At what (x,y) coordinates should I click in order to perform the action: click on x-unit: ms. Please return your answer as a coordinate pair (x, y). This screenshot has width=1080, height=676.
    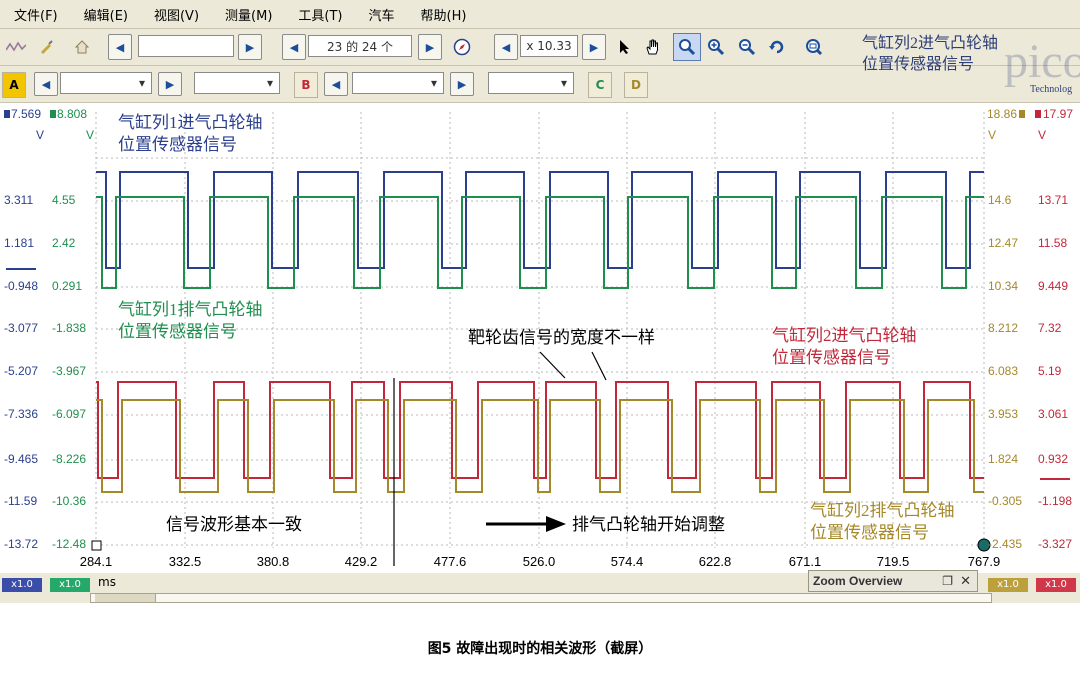
    Looking at the image, I should click on (107, 582).